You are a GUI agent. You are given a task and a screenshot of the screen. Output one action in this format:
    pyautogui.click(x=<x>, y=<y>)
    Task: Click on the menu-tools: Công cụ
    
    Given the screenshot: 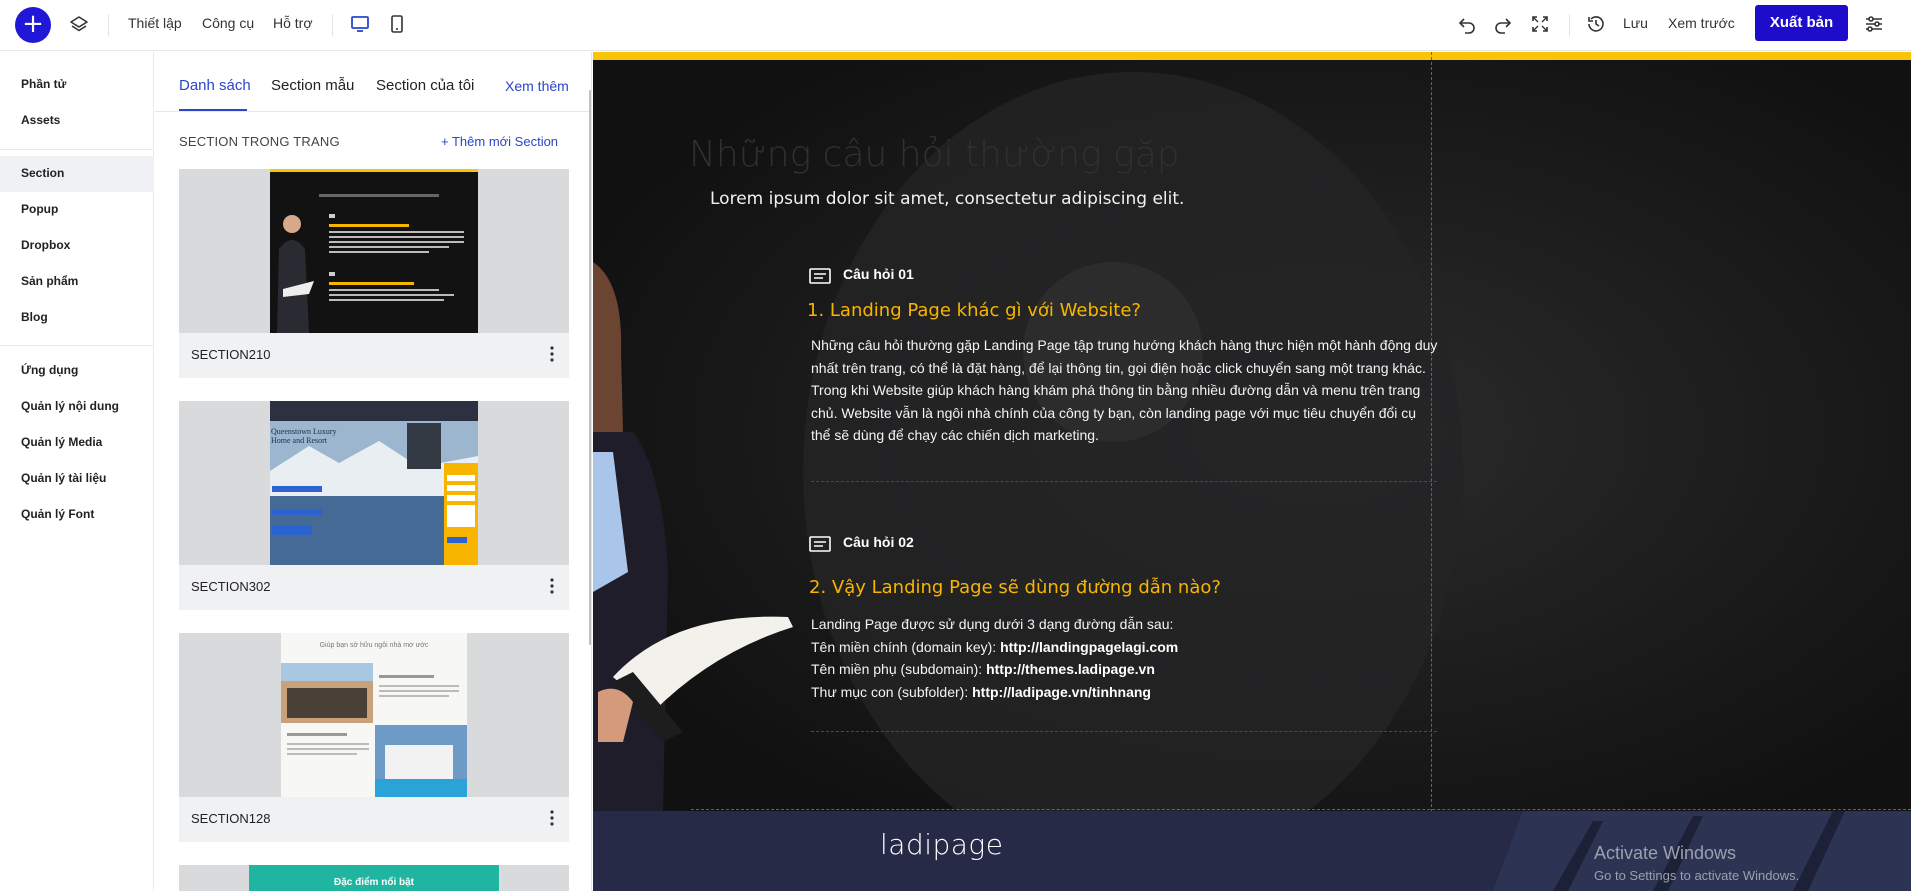 What is the action you would take?
    pyautogui.click(x=228, y=23)
    